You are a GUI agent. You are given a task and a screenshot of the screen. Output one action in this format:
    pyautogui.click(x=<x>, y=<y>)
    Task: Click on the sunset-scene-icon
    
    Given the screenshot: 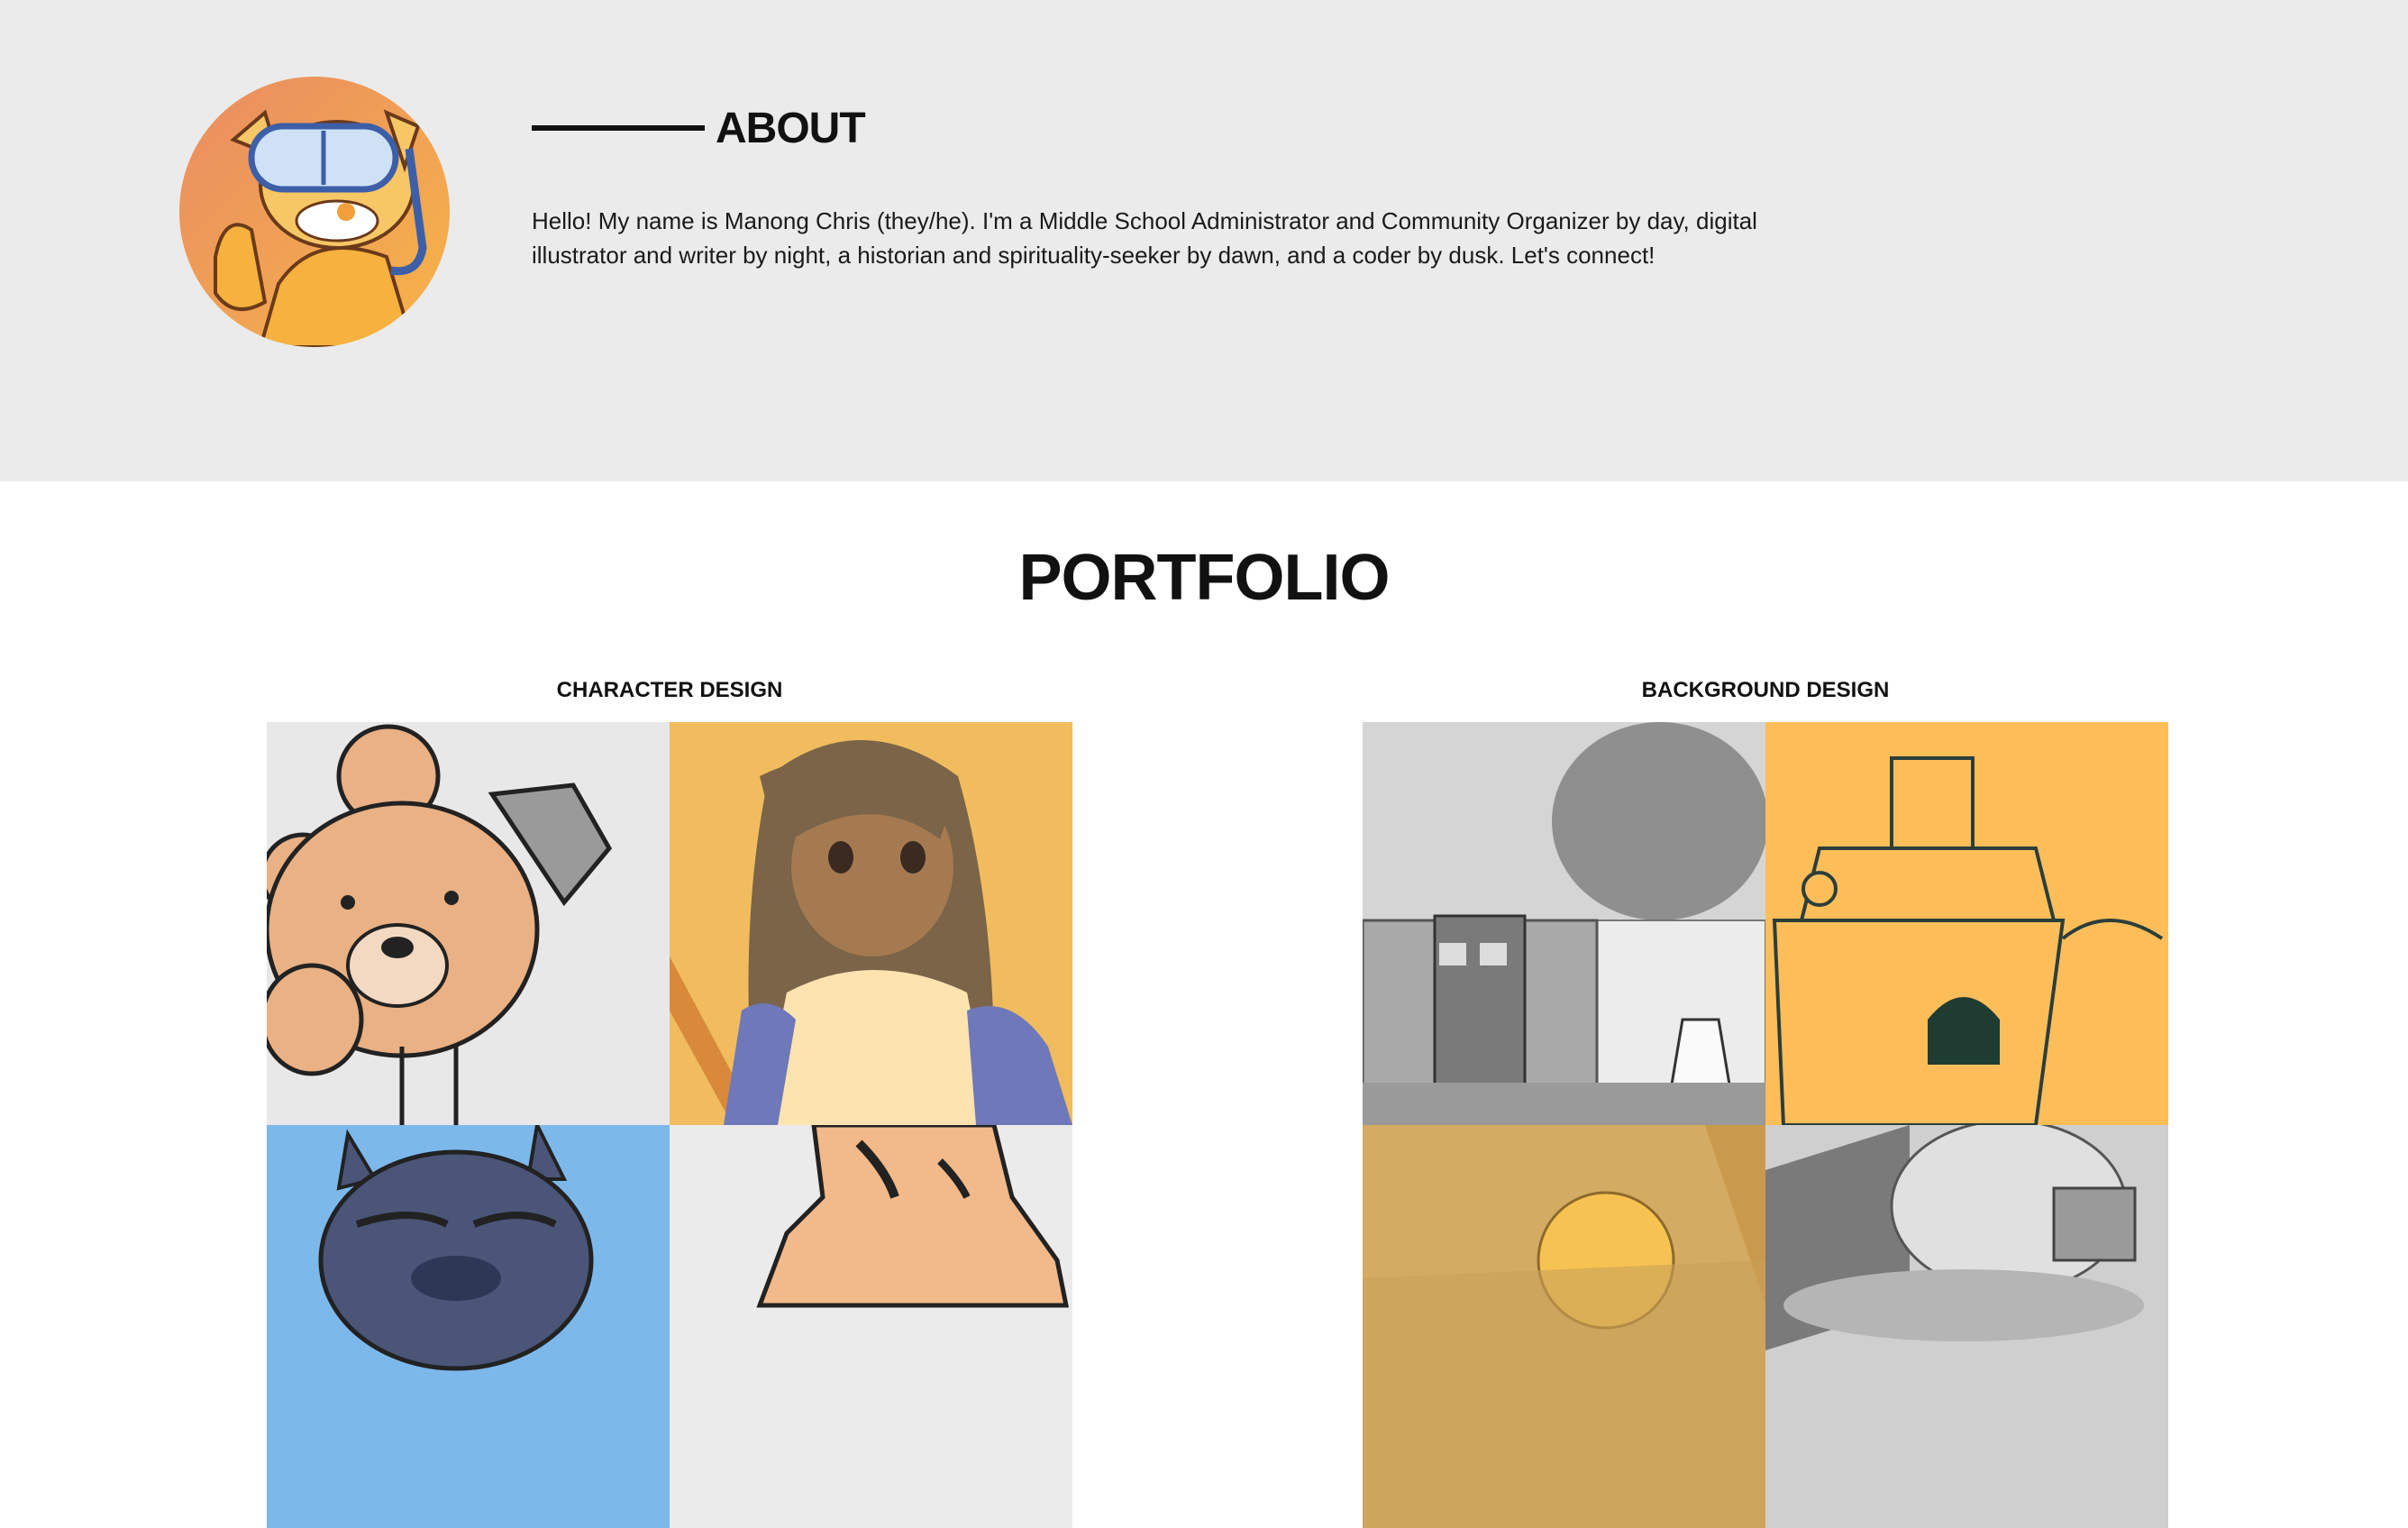 What is the action you would take?
    pyautogui.click(x=1564, y=1326)
    